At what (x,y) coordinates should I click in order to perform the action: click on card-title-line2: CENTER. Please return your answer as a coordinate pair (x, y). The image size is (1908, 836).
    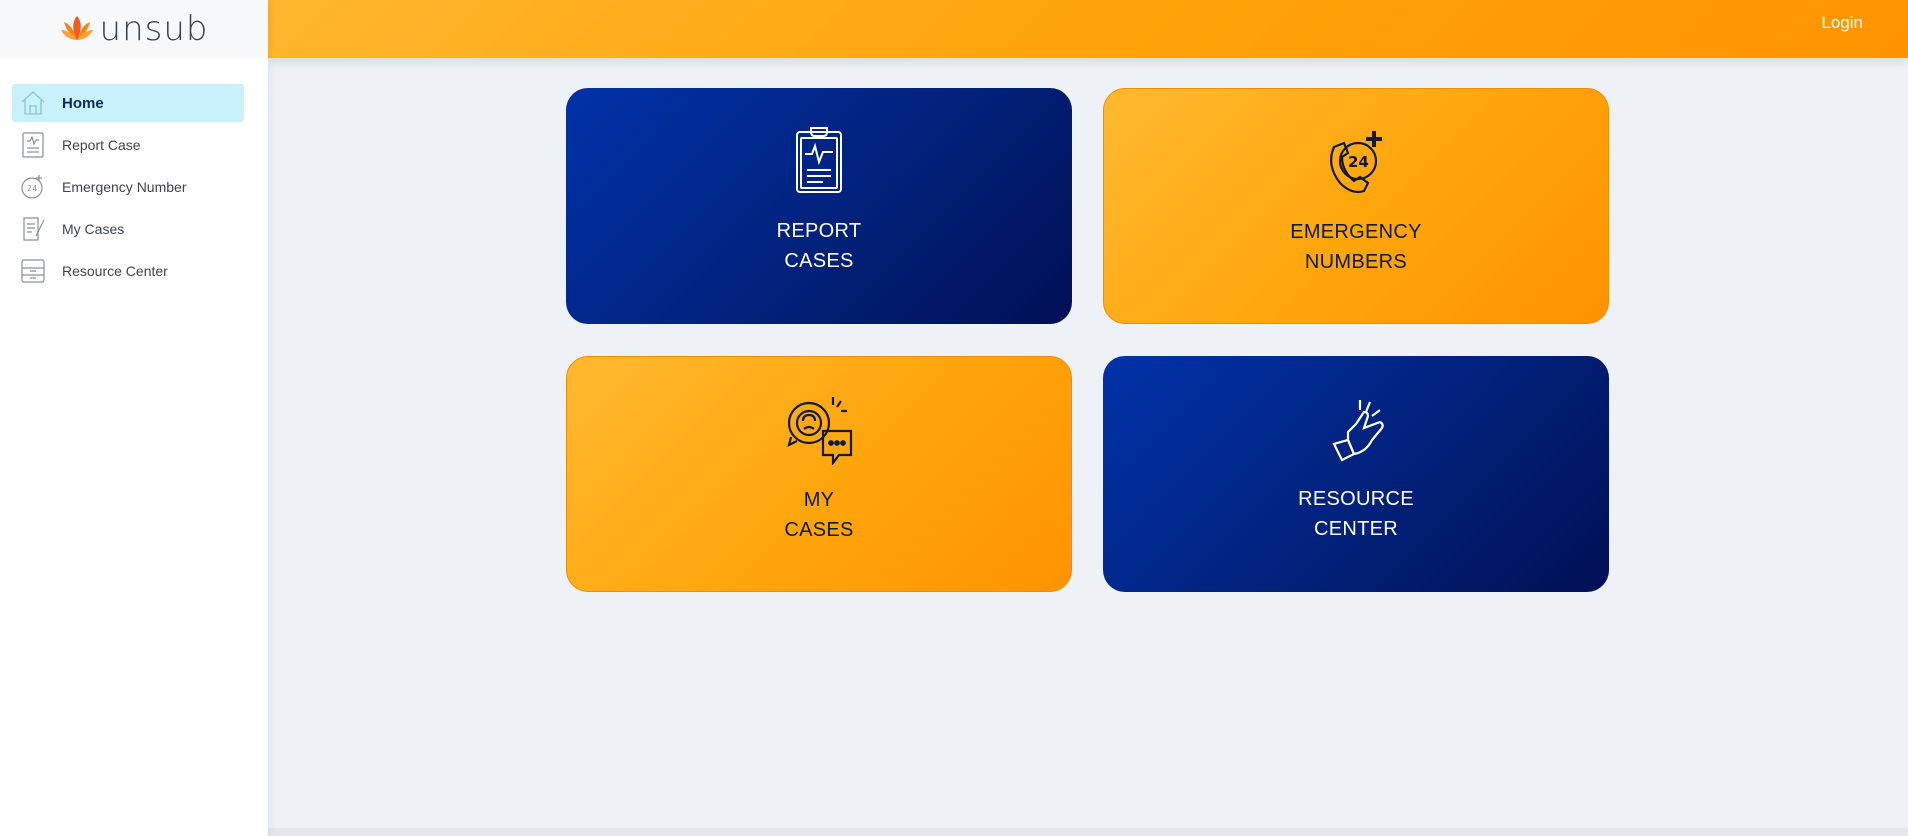
    Looking at the image, I should click on (1356, 529).